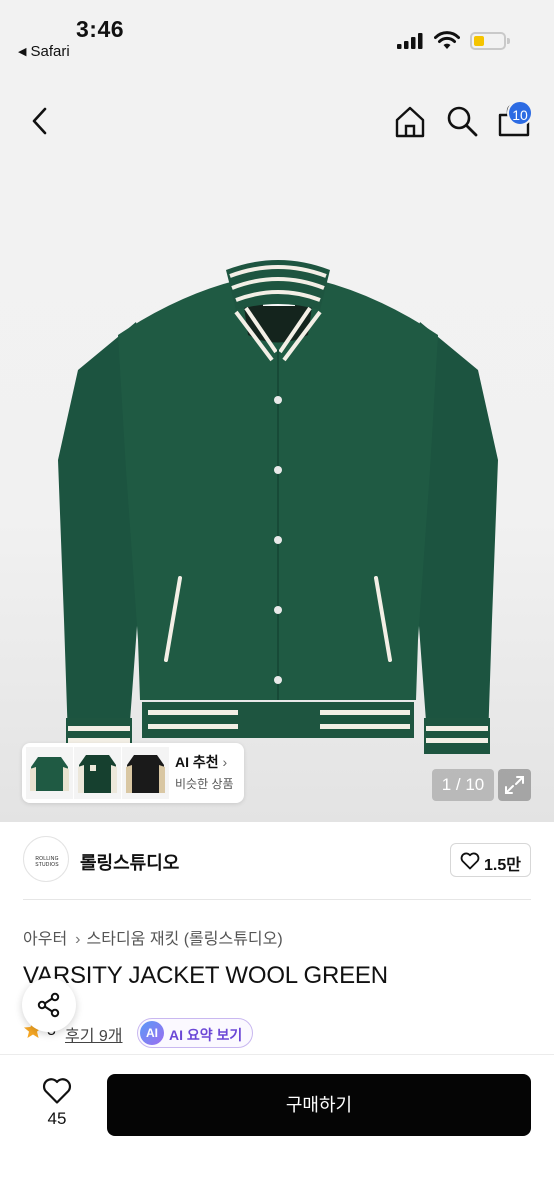 This screenshot has width=554, height=1200. I want to click on home-icon, so click(410, 122).